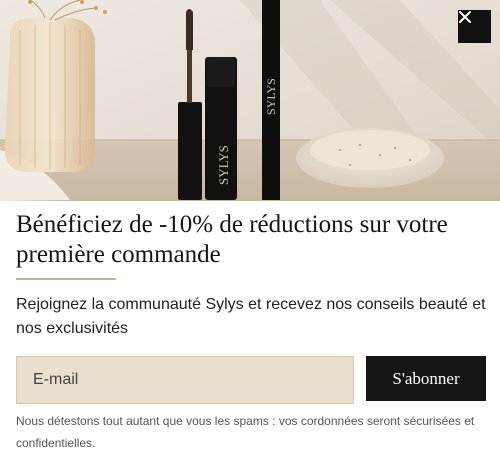 The height and width of the screenshot is (464, 500). I want to click on product-brand-label: SYLYS, so click(223, 165).